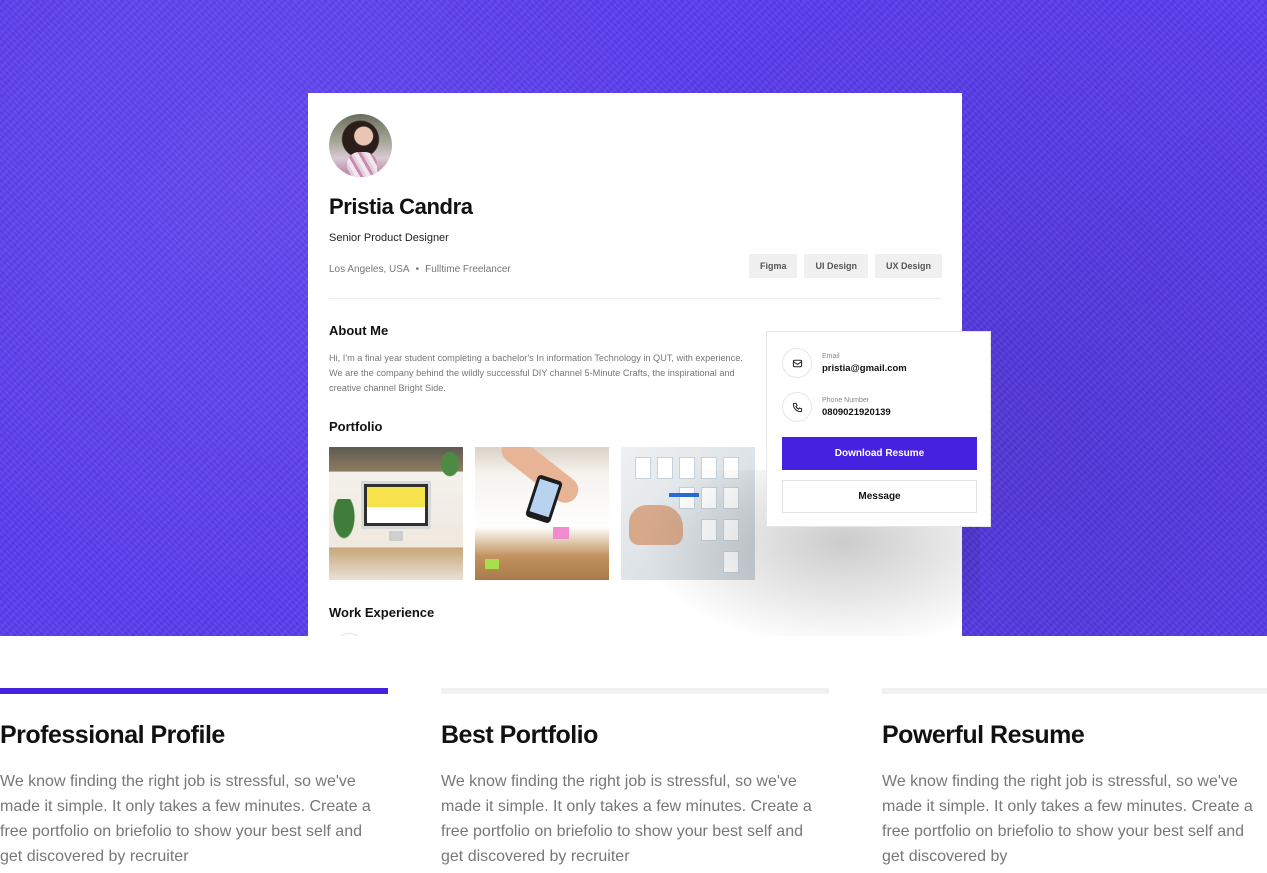  Describe the element at coordinates (836, 266) in the screenshot. I see `skill-tag: UI Design` at that location.